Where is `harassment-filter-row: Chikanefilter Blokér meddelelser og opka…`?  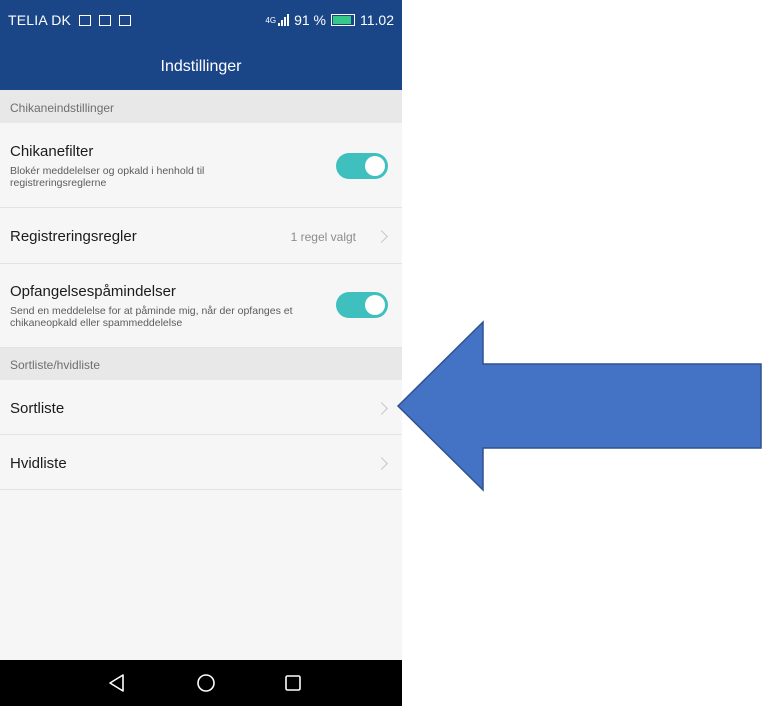 harassment-filter-row: Chikanefilter Blokér meddelelser og opka… is located at coordinates (201, 165).